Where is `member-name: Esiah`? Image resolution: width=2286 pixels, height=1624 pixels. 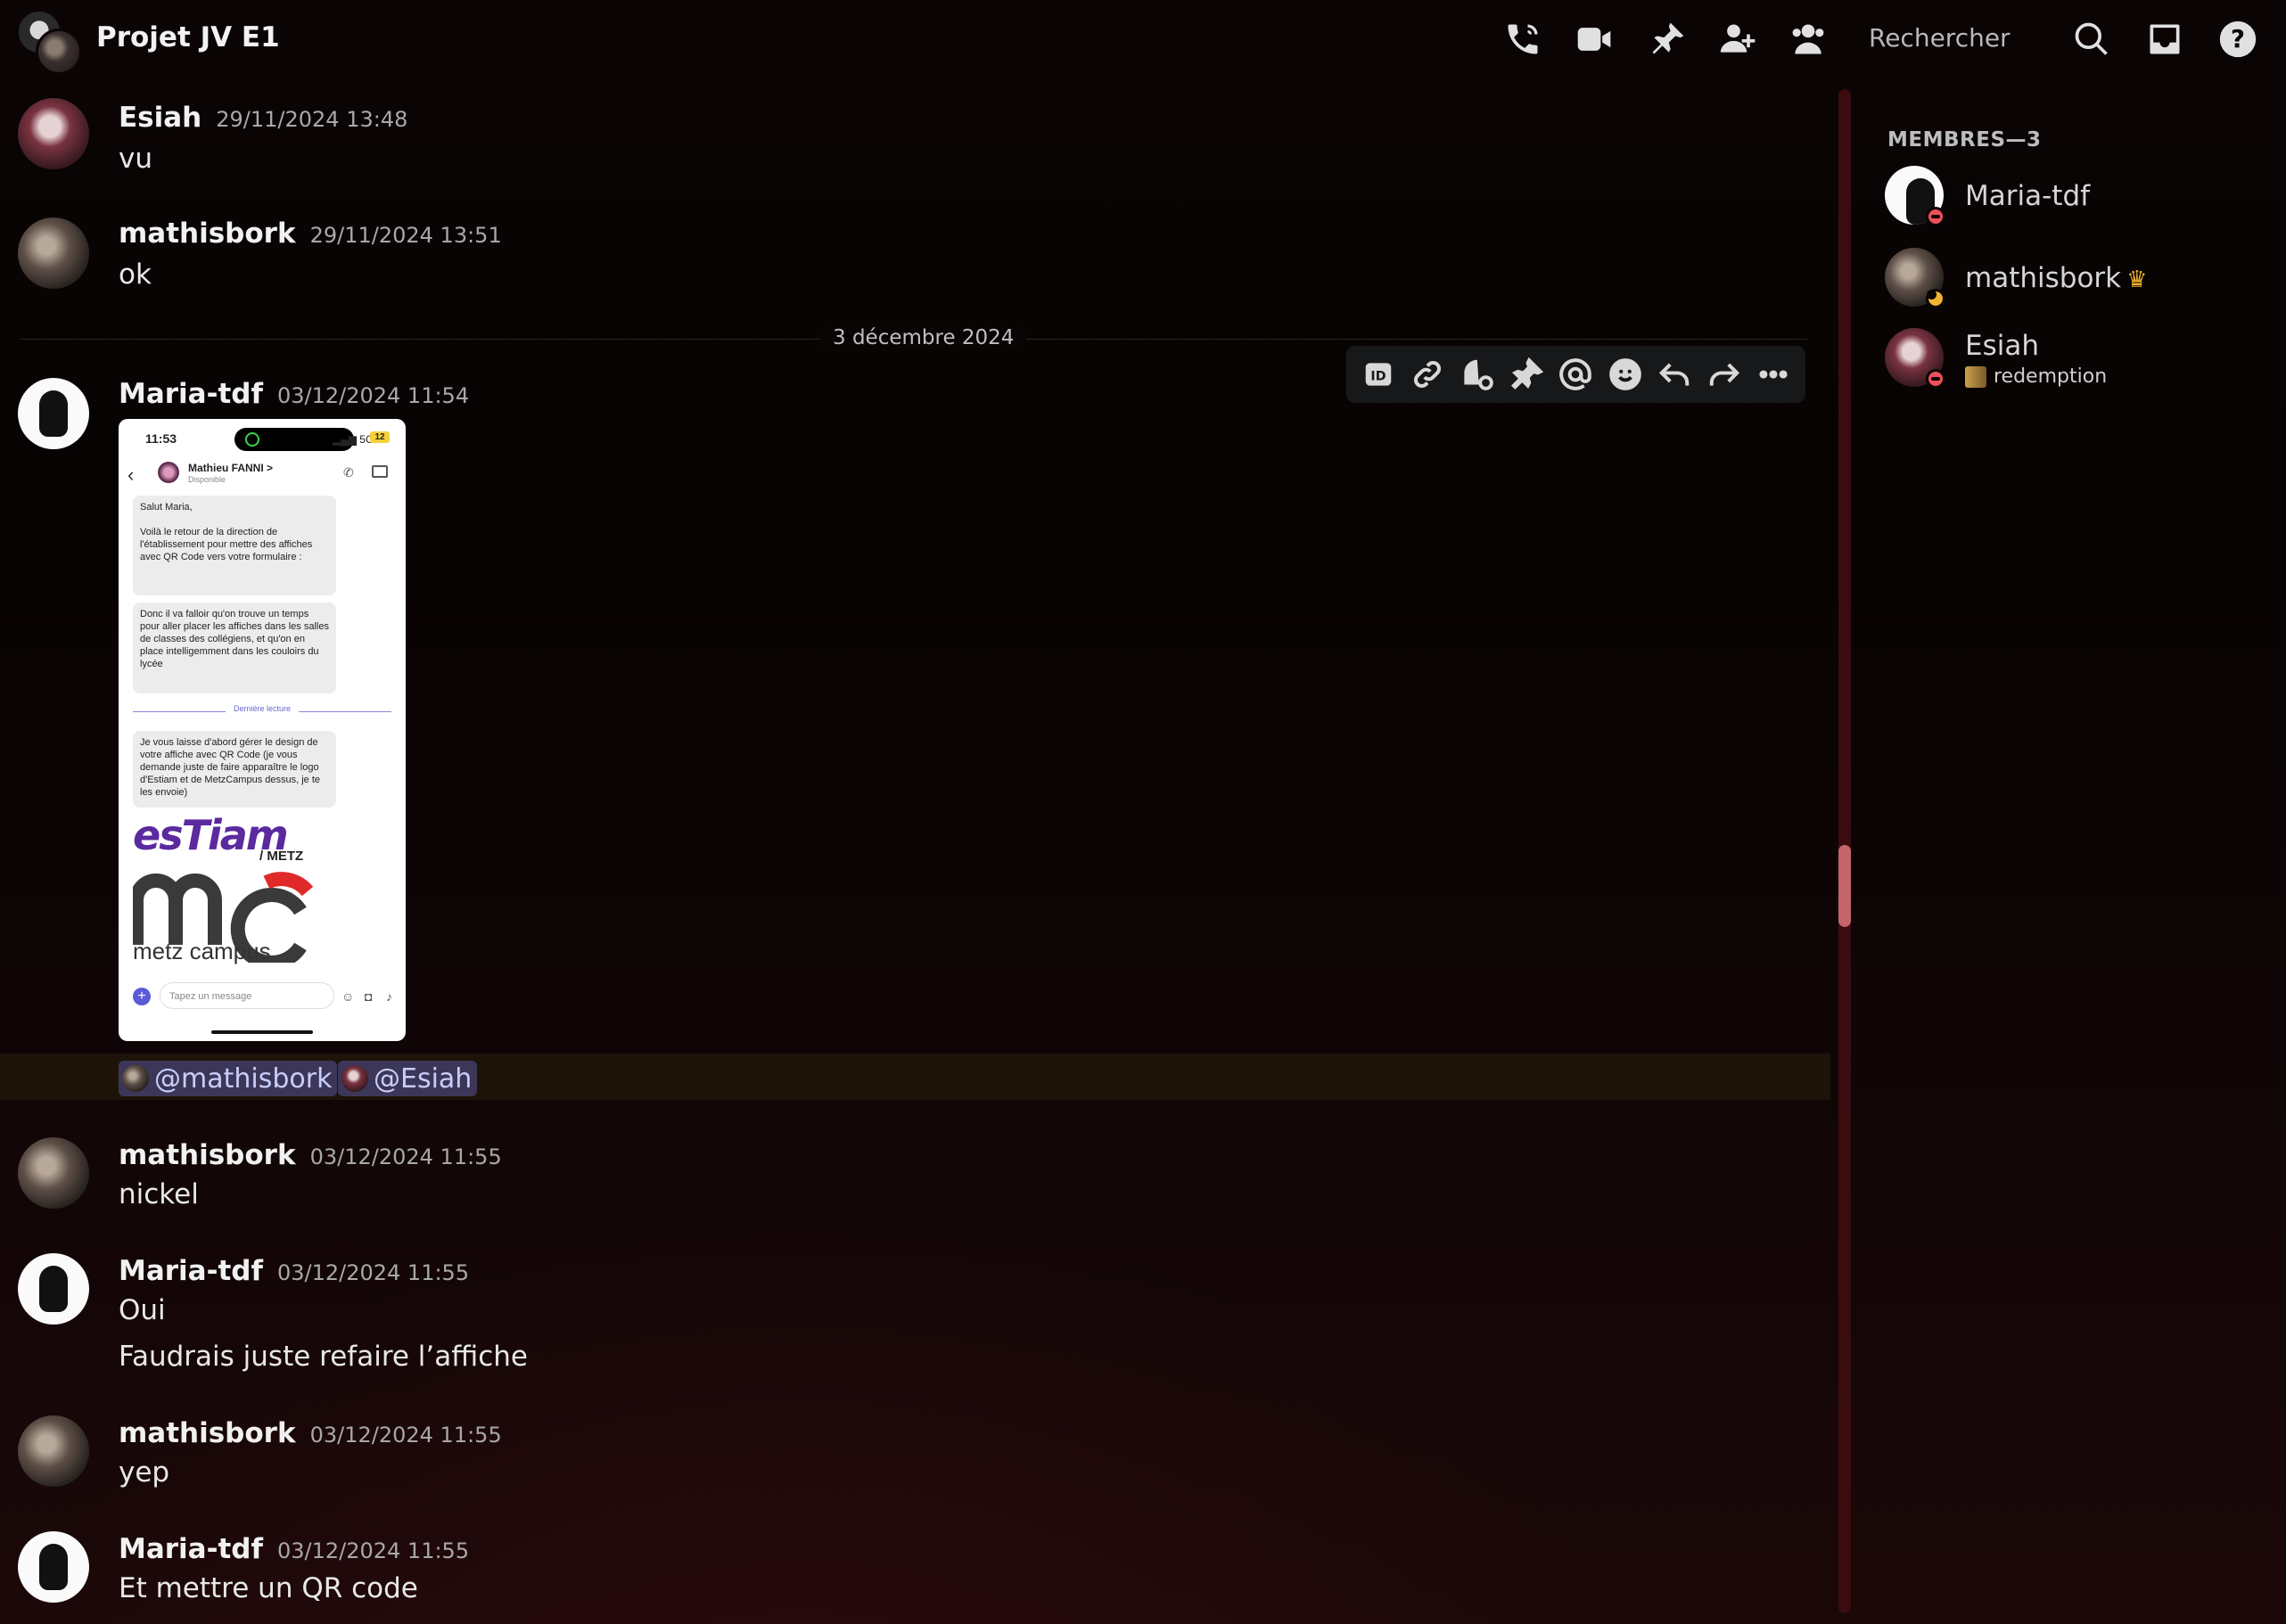
member-name: Esiah is located at coordinates (2002, 346).